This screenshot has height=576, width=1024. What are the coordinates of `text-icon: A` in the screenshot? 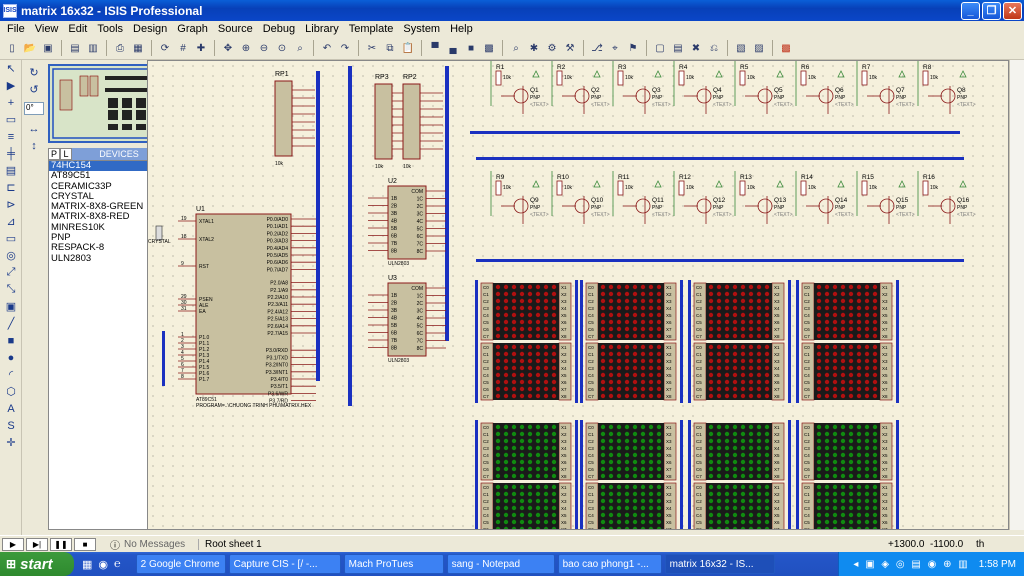 It's located at (11, 408).